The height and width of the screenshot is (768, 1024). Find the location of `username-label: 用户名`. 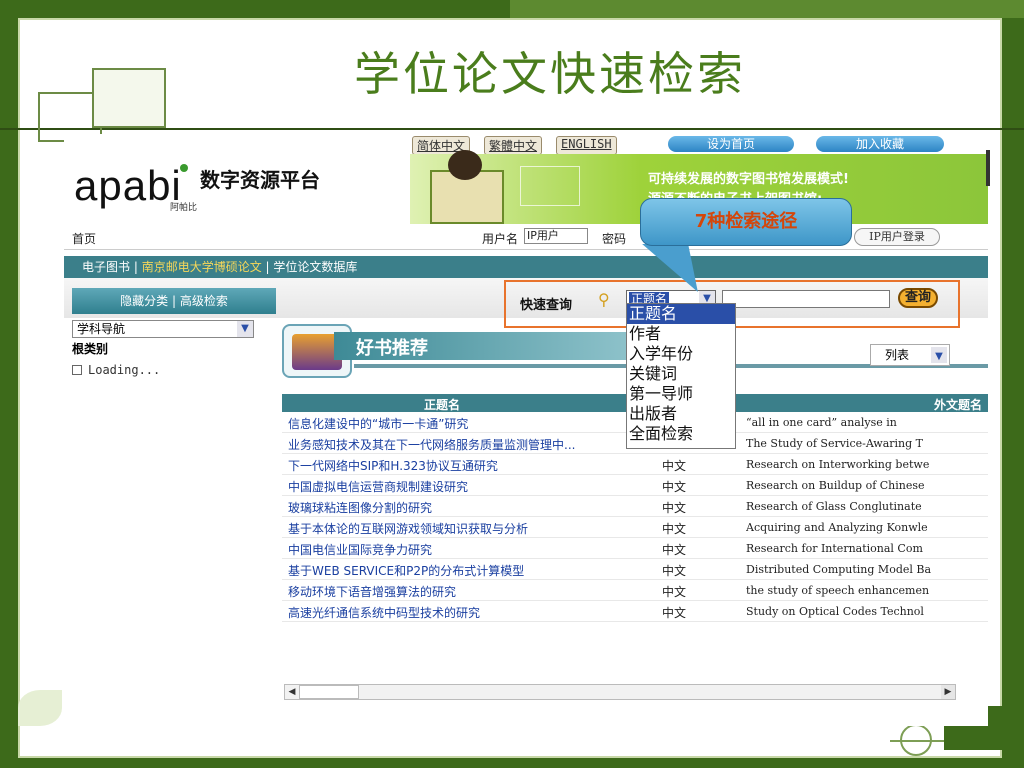

username-label: 用户名 is located at coordinates (500, 239).